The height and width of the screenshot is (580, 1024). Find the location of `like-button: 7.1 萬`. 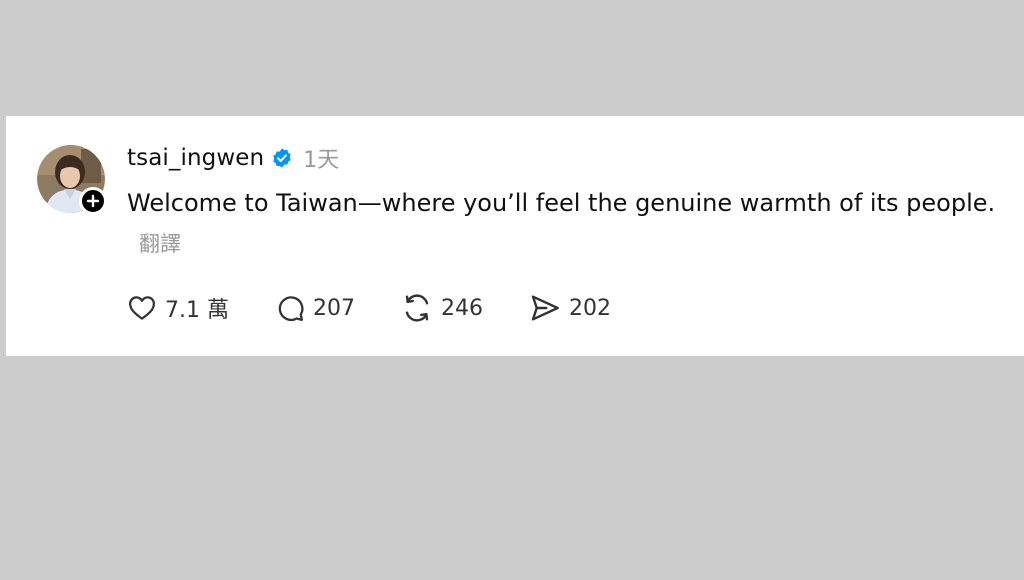

like-button: 7.1 萬 is located at coordinates (178, 308).